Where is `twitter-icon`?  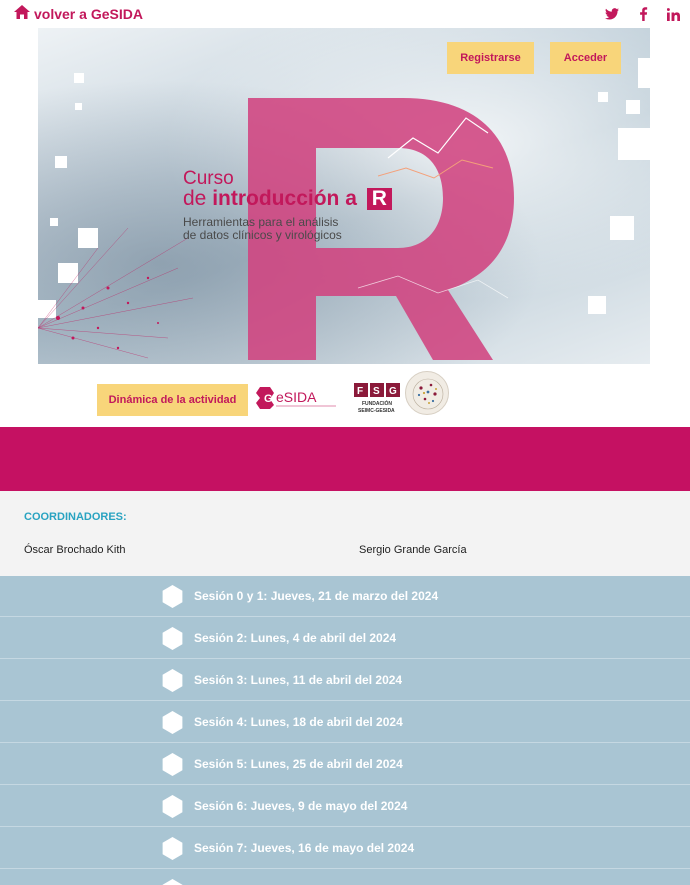 twitter-icon is located at coordinates (612, 14).